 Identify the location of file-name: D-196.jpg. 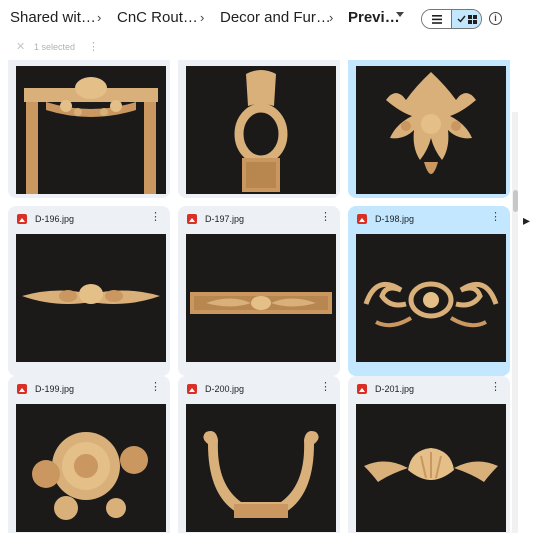
(55, 219).